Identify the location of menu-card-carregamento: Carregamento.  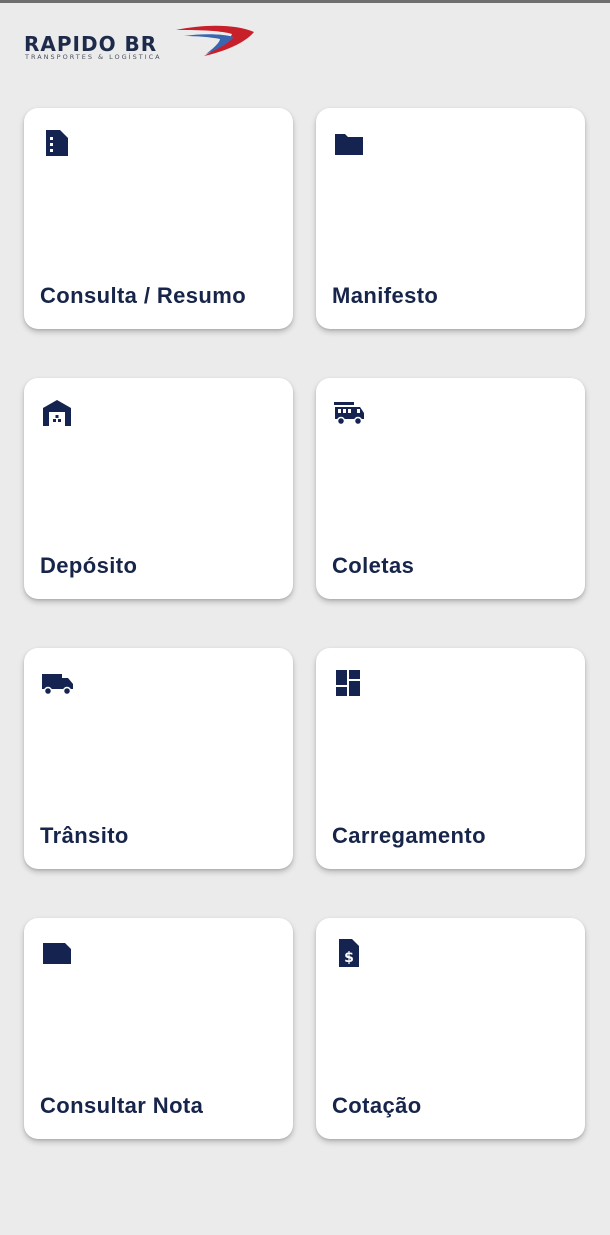
(450, 758).